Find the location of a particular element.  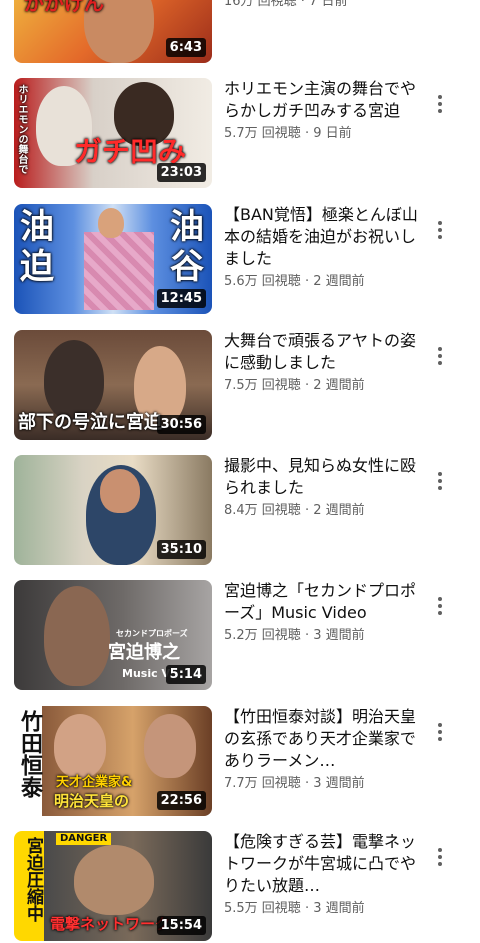

video-title: 宮迫博之「セカンドプロポーズ」Music Video is located at coordinates (322, 602).